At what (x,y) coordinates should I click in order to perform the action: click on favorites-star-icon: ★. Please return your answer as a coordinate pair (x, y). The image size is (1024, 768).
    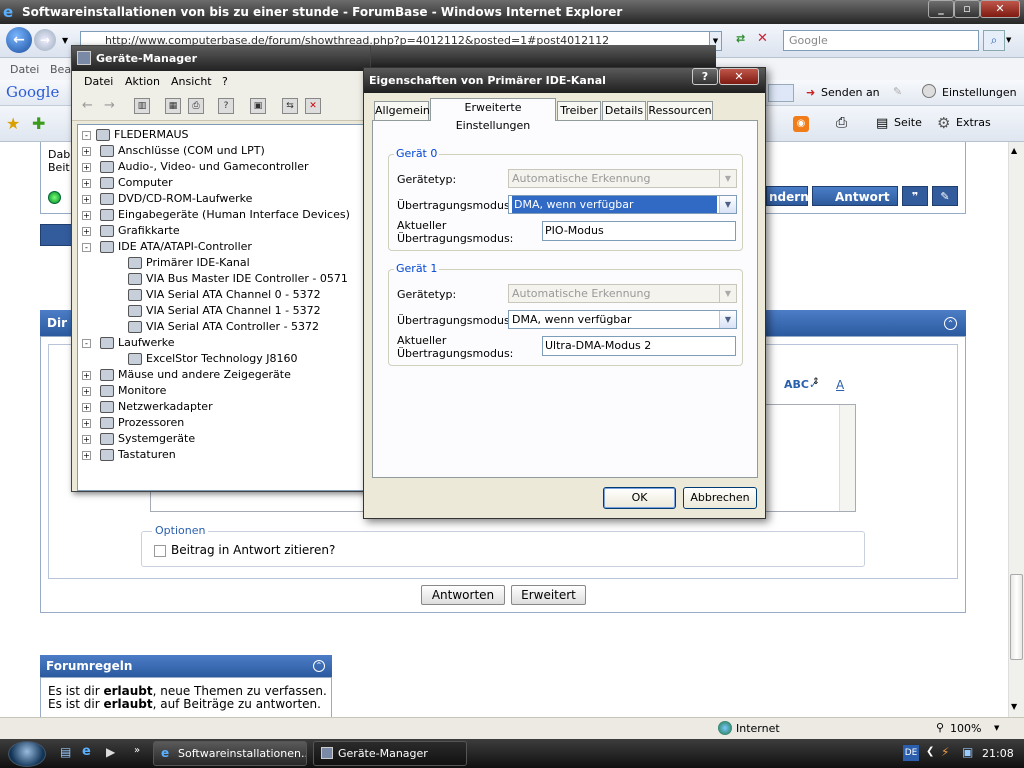
    Looking at the image, I should click on (13, 123).